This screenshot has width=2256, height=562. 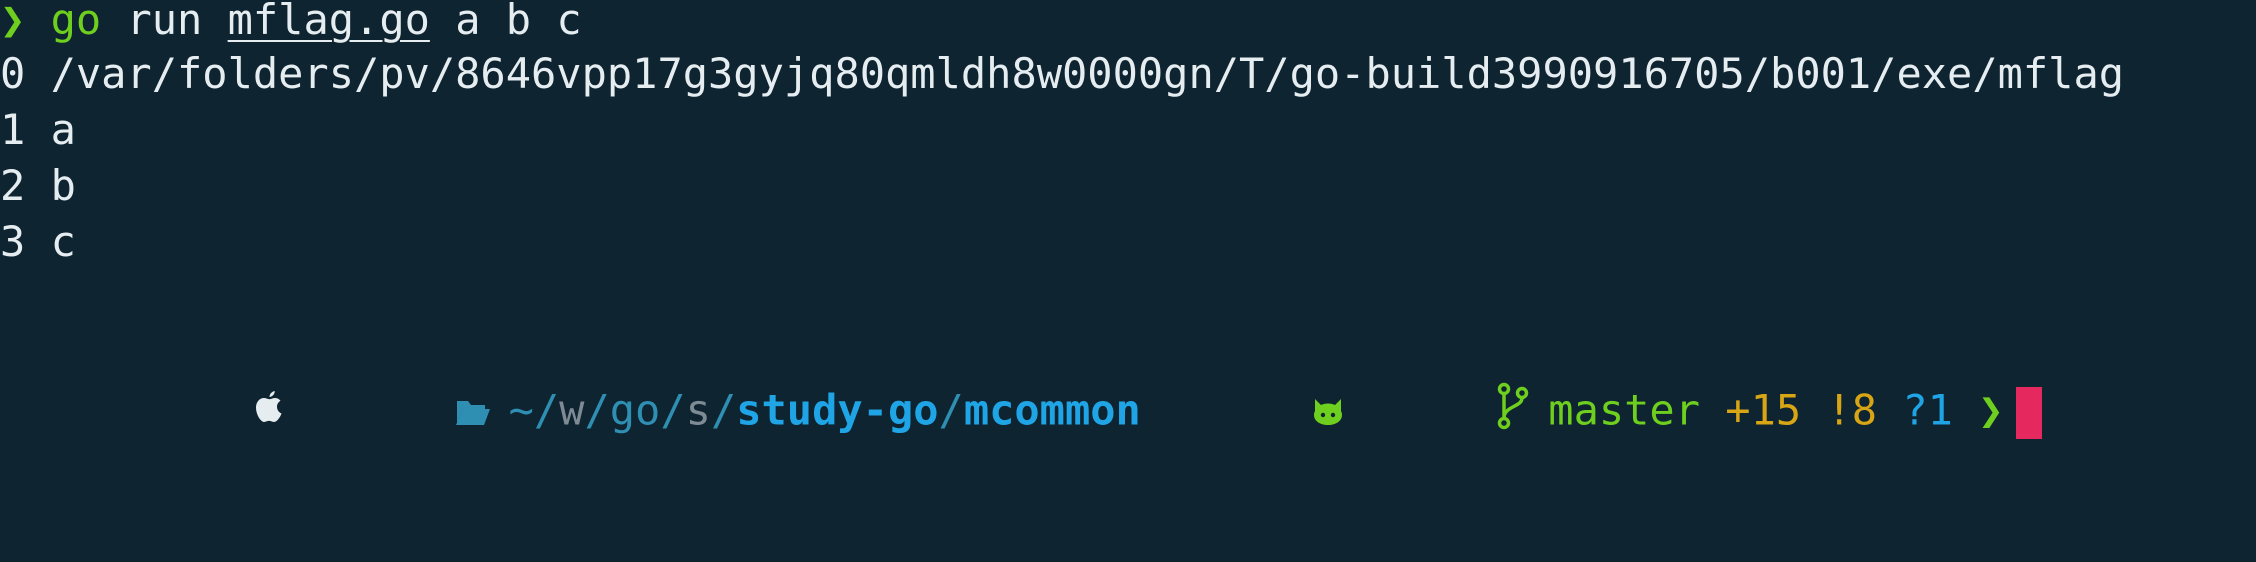 I want to click on path-segment-w: w, so click(x=572, y=410).